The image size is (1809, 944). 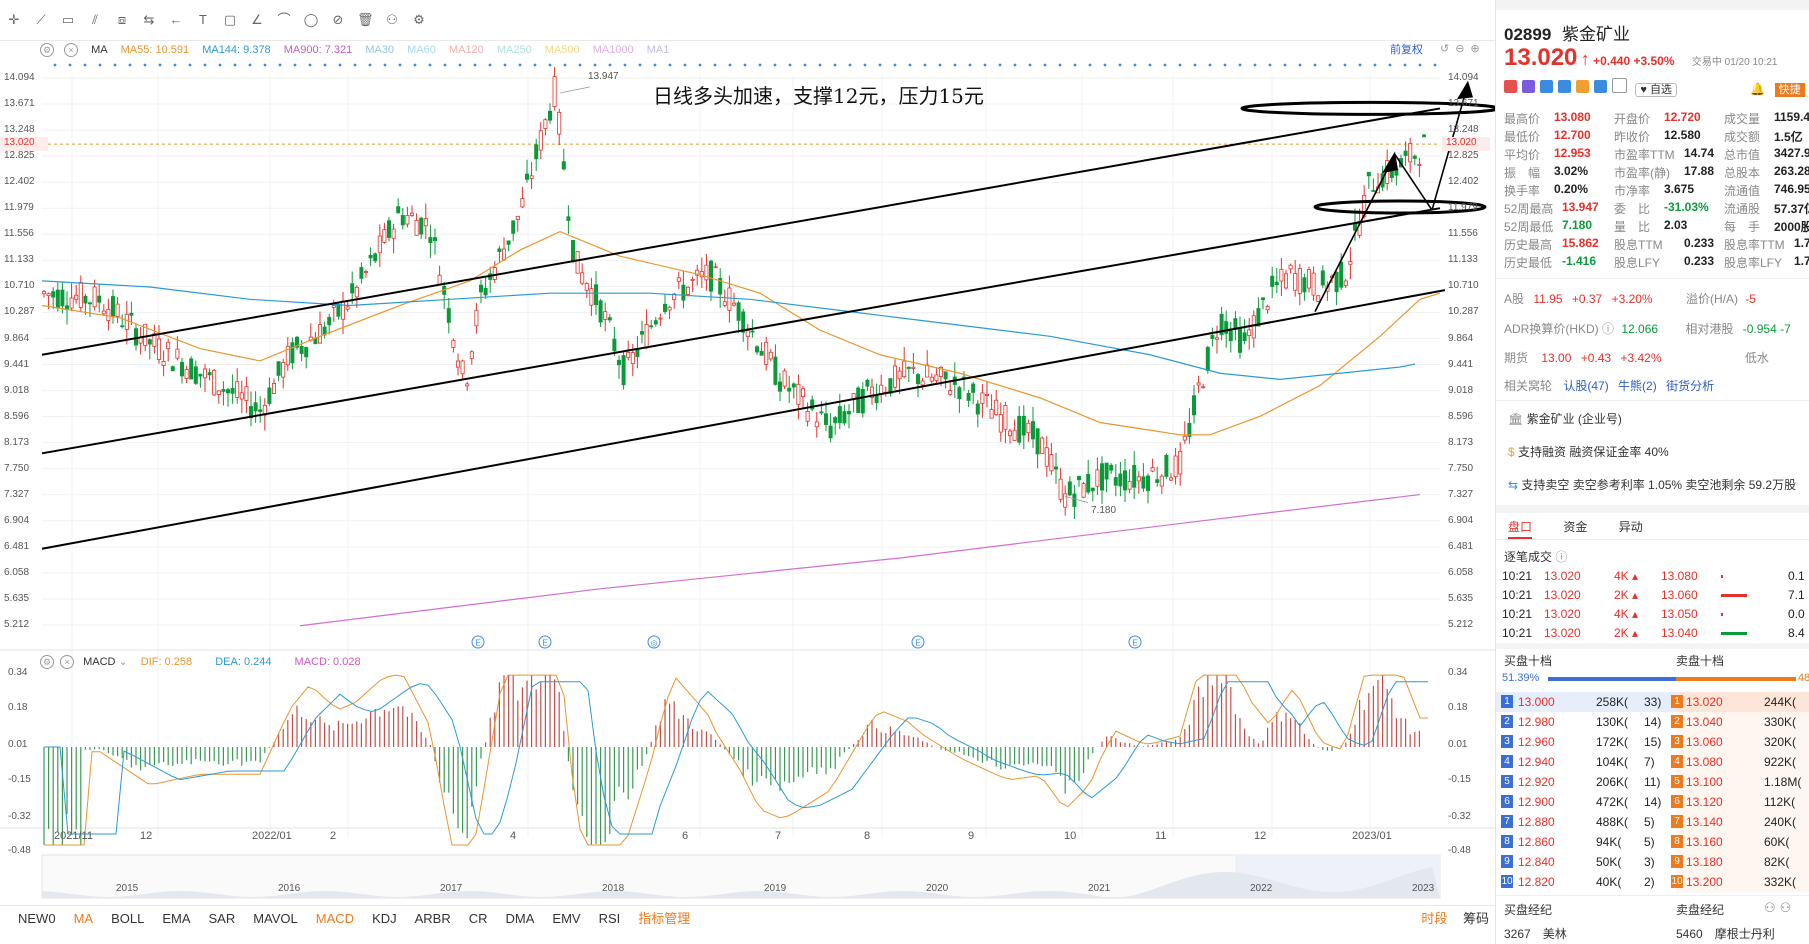 I want to click on short-row: ⇆ 支持卖空 卖空参考利率 1.05% 卖空池剩余 59.2万股, so click(x=1652, y=484).